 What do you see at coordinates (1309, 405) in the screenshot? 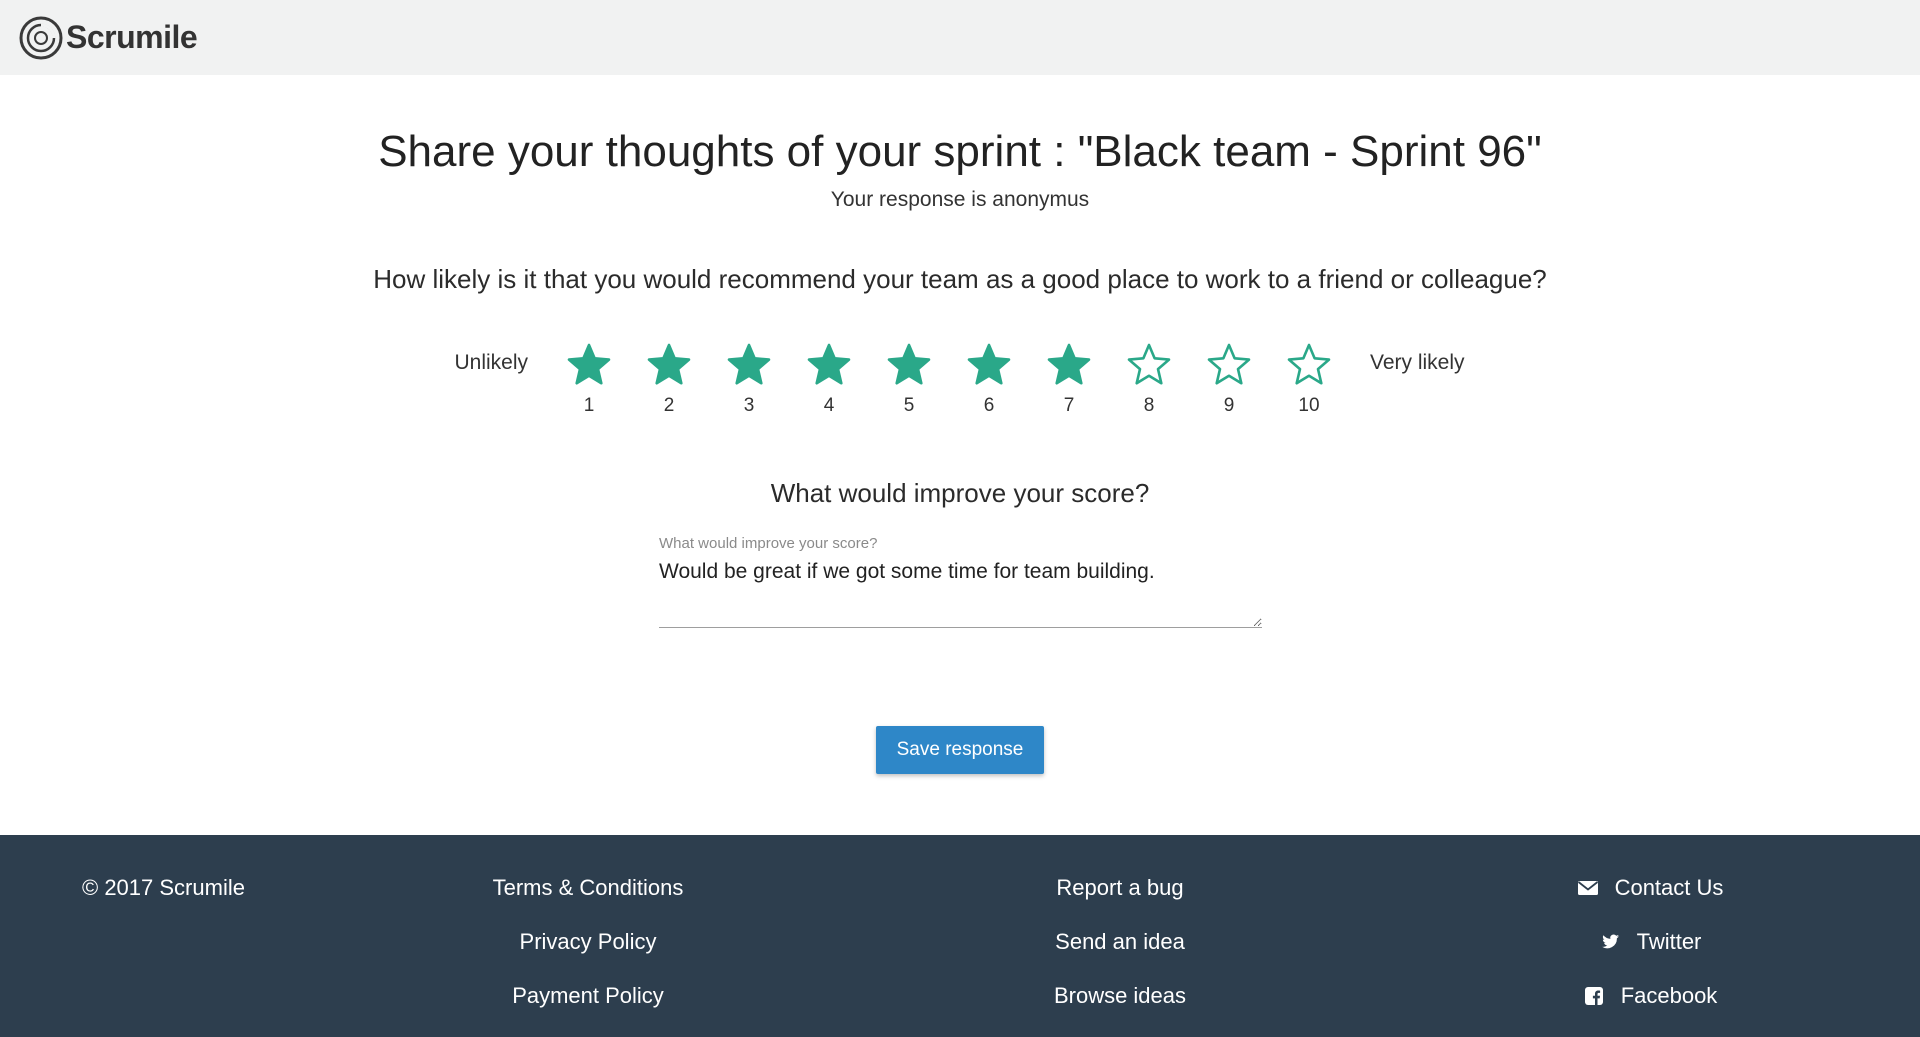
I see `star-number: 10` at bounding box center [1309, 405].